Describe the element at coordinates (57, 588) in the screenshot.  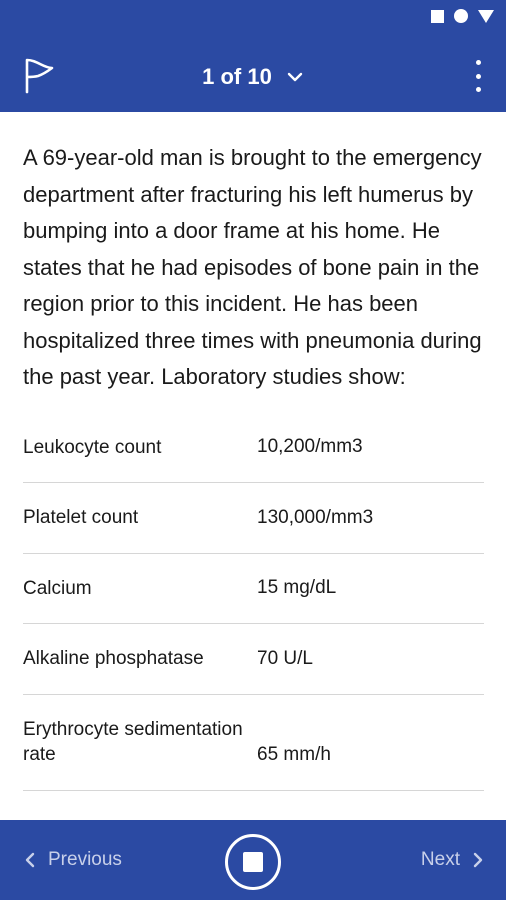
I see `lab-name: Calcium` at that location.